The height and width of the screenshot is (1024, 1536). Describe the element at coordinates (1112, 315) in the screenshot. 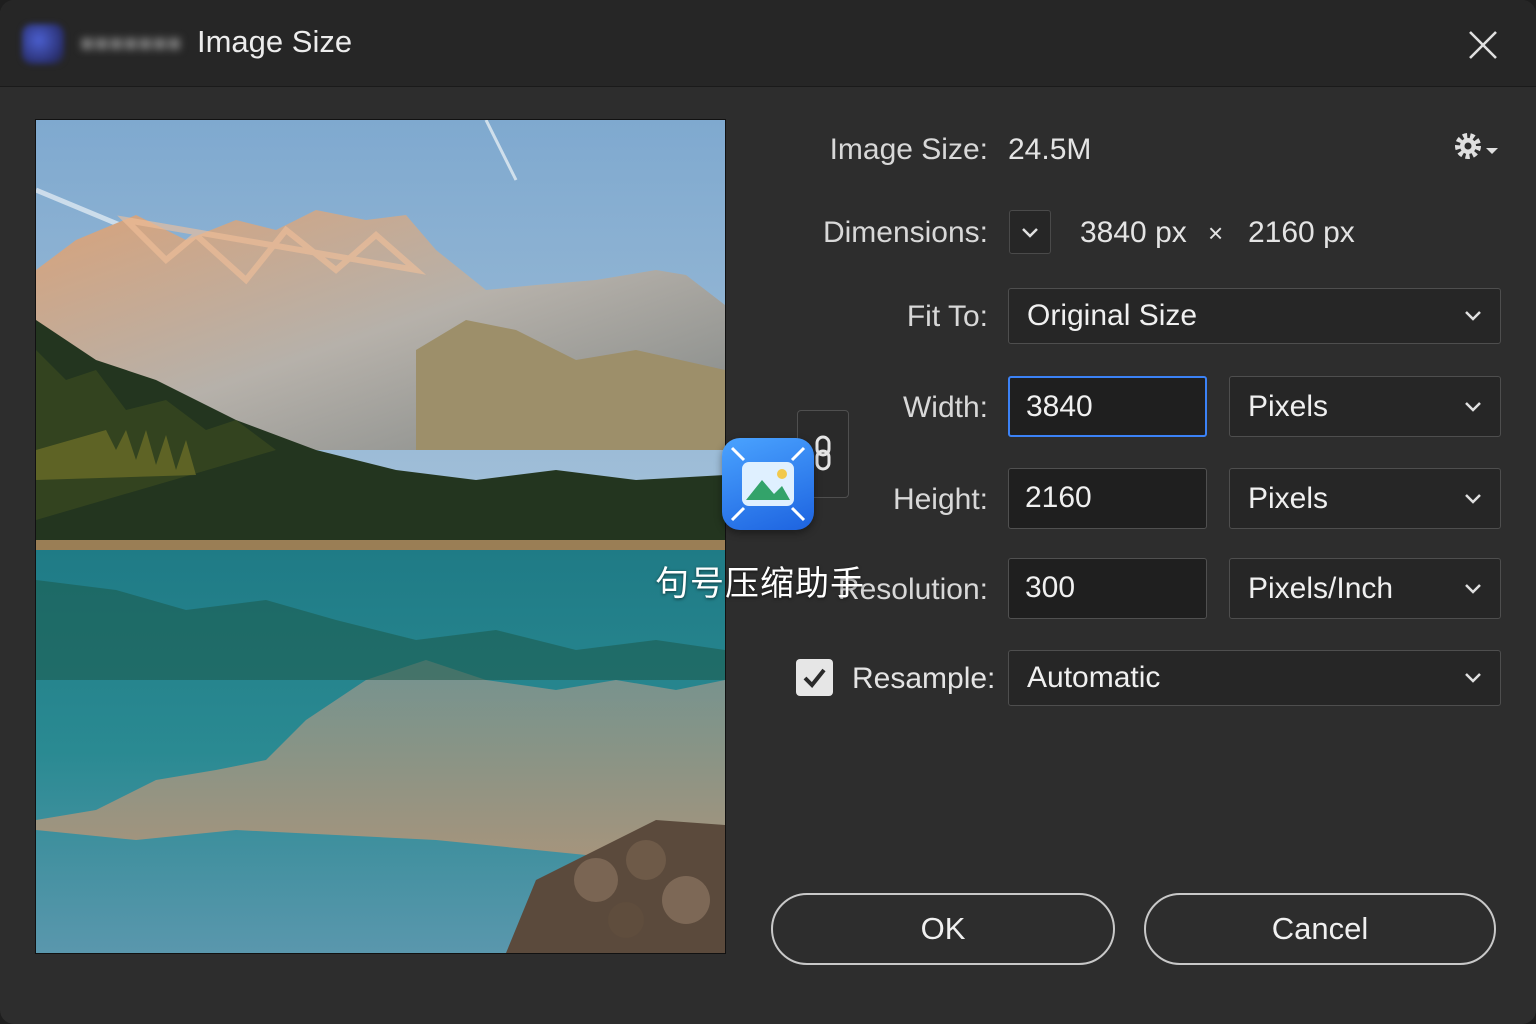

I see `fit-to-value: Original Size` at that location.